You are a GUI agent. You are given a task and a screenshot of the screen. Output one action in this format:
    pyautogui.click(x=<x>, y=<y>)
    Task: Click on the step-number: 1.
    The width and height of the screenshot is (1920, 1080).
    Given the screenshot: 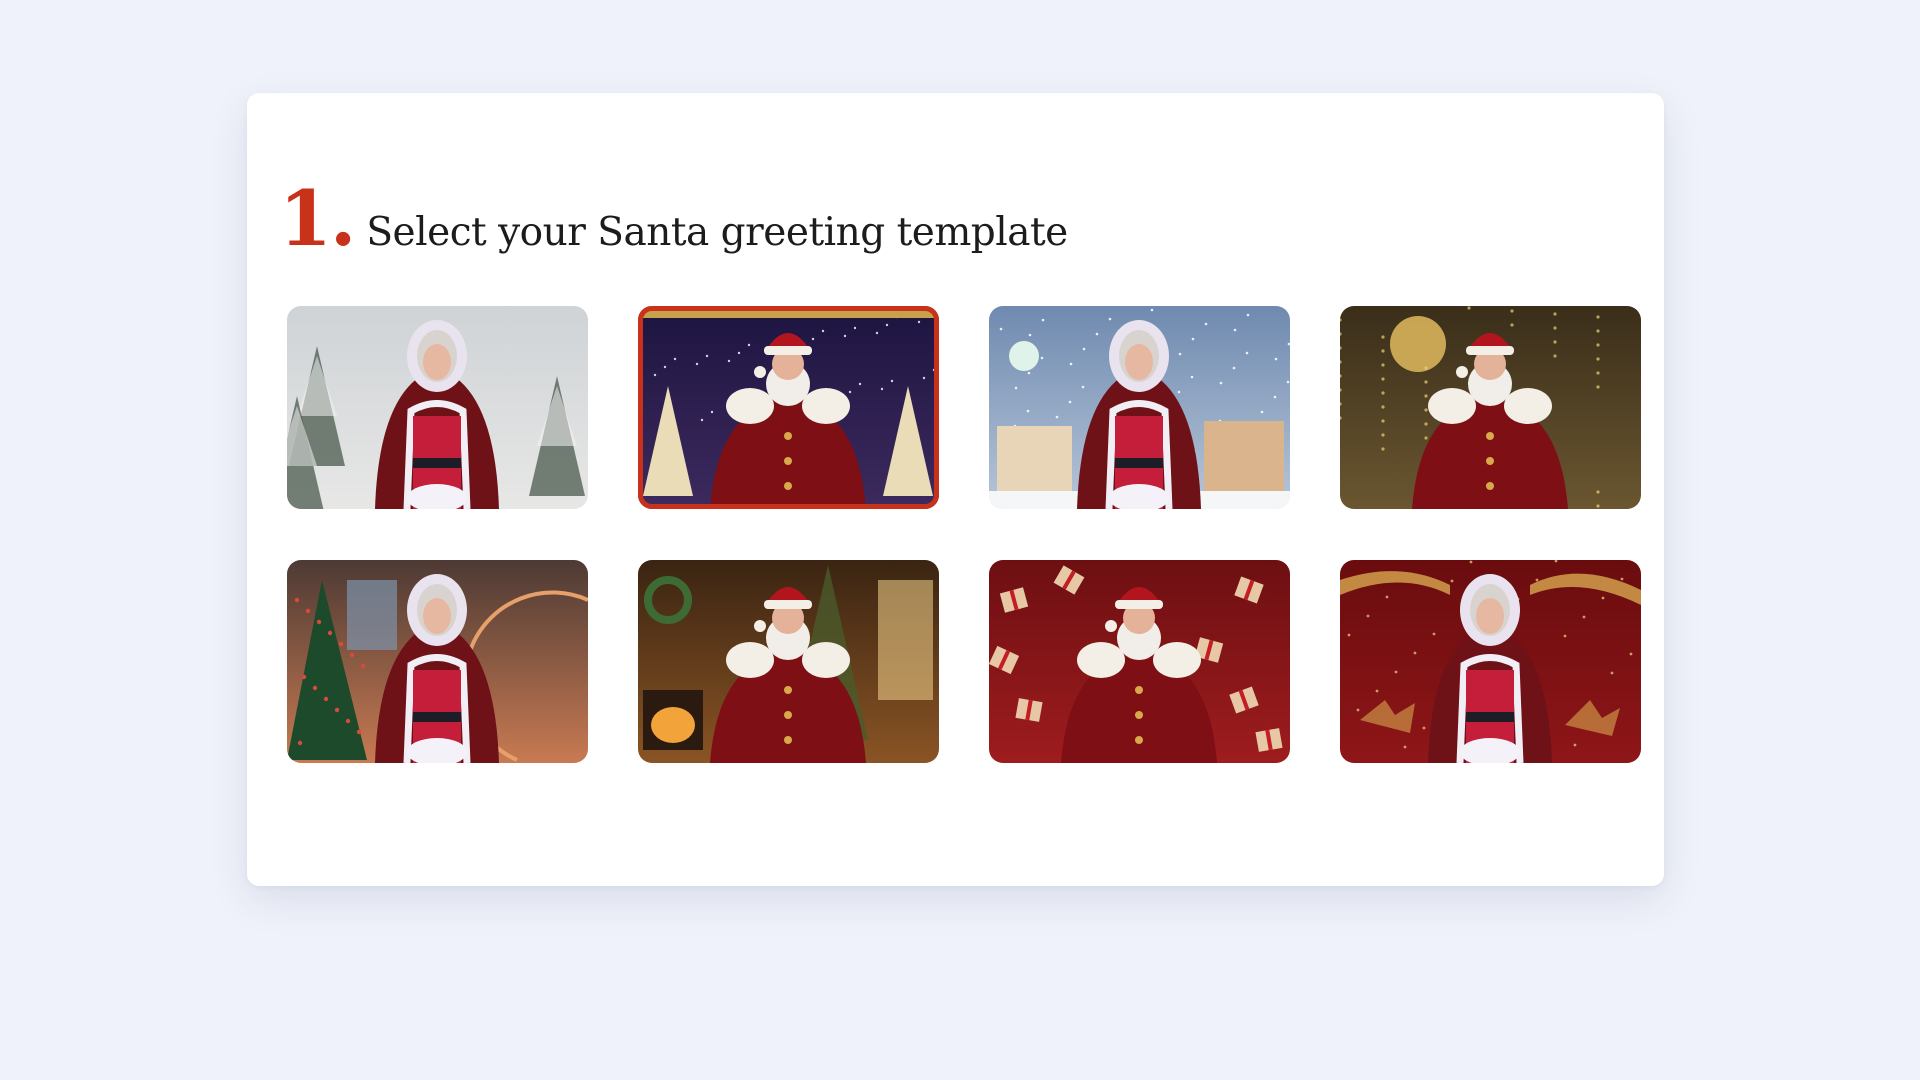 What is the action you would take?
    pyautogui.click(x=317, y=218)
    